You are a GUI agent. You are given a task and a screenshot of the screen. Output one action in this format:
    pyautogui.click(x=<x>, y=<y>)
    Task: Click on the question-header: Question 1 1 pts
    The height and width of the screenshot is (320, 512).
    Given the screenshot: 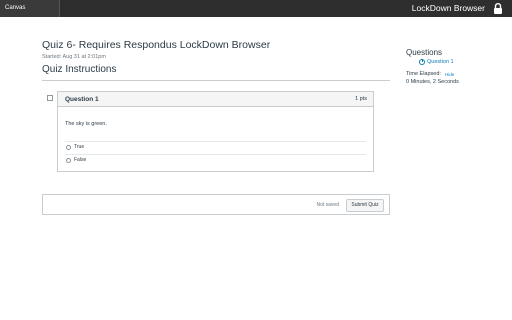 What is the action you would take?
    pyautogui.click(x=215, y=99)
    